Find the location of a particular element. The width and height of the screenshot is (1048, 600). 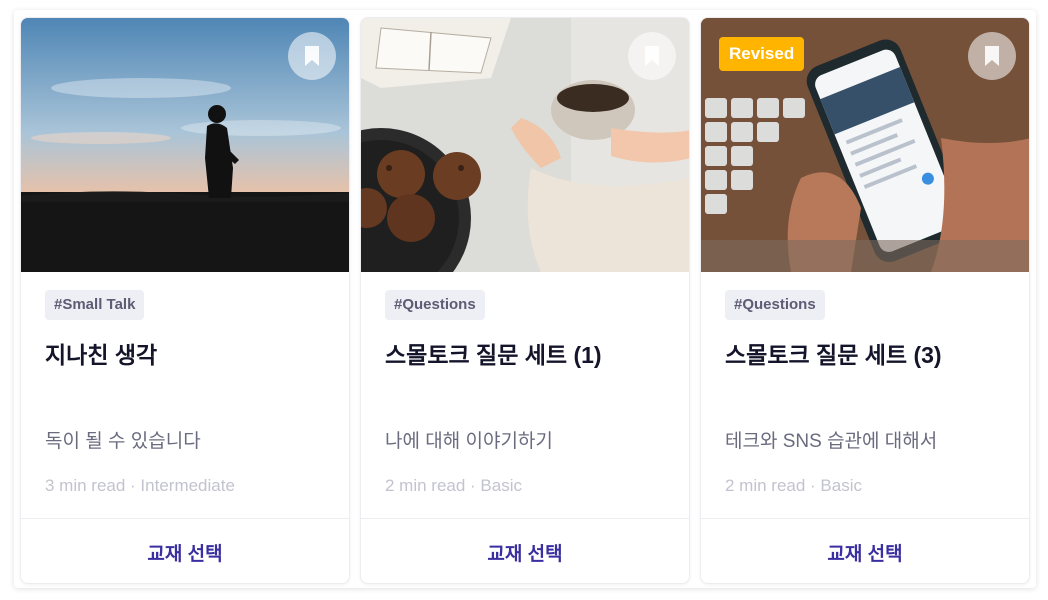

revised-badge: Revised is located at coordinates (762, 54).